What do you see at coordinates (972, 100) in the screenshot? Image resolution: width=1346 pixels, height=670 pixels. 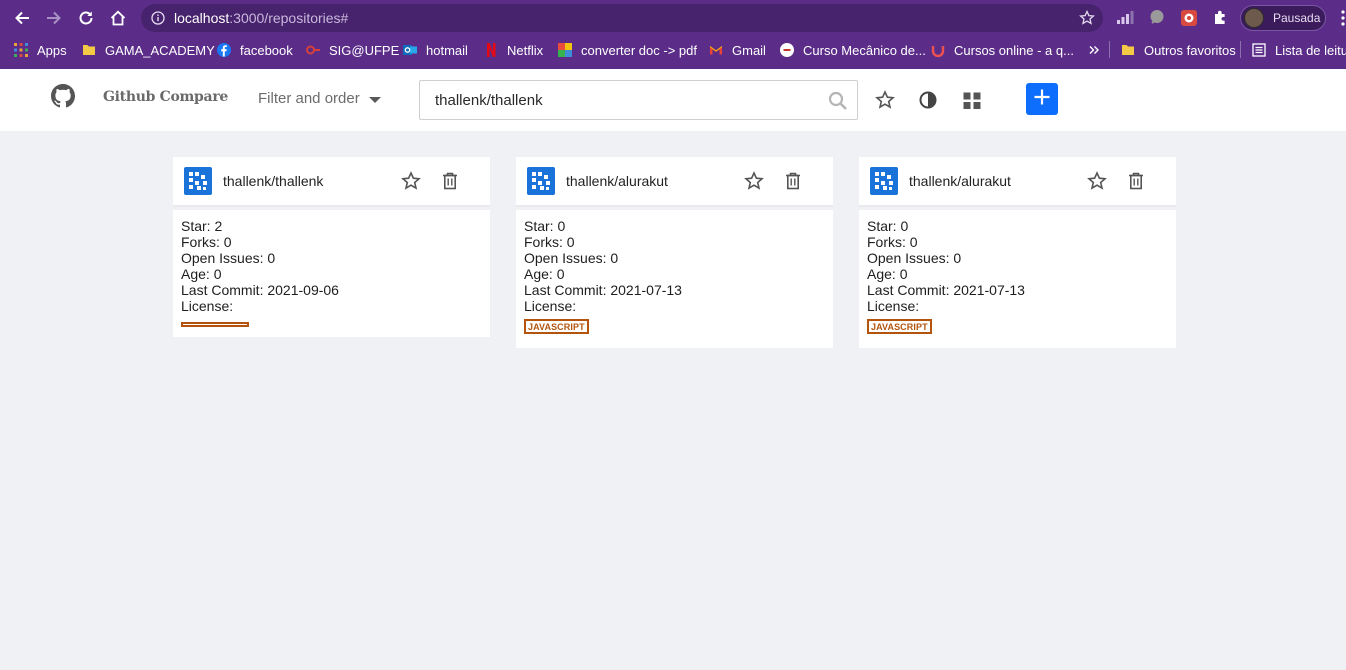 I see `grid-view-icon` at bounding box center [972, 100].